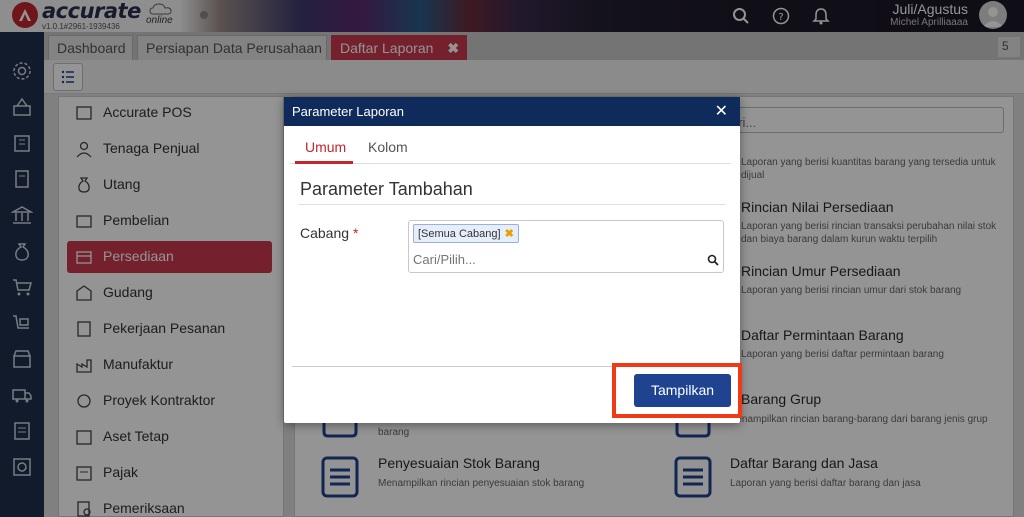  Describe the element at coordinates (325, 147) in the screenshot. I see `tab-umum: Umum` at that location.